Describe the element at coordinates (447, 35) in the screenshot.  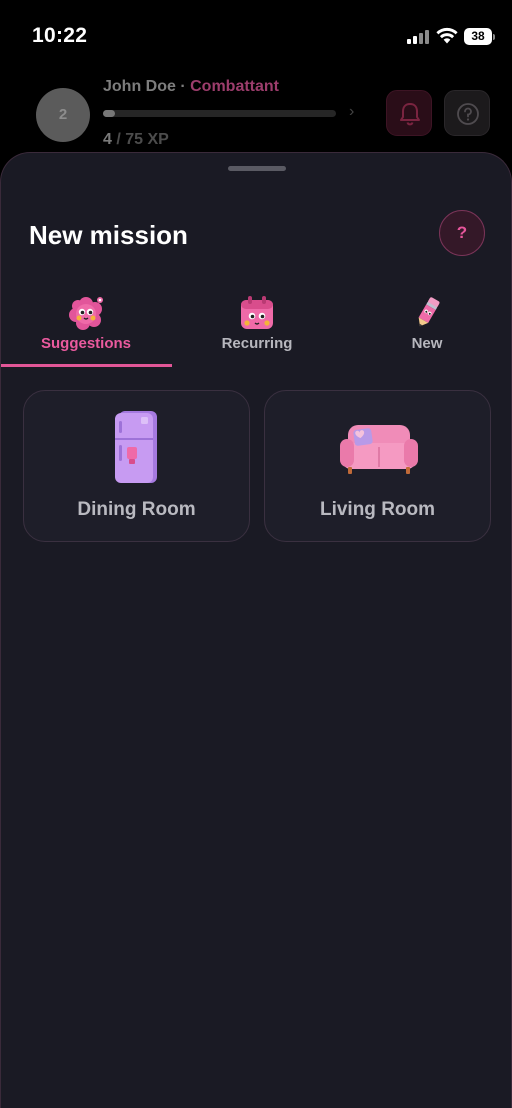
I see `wifi-icon` at that location.